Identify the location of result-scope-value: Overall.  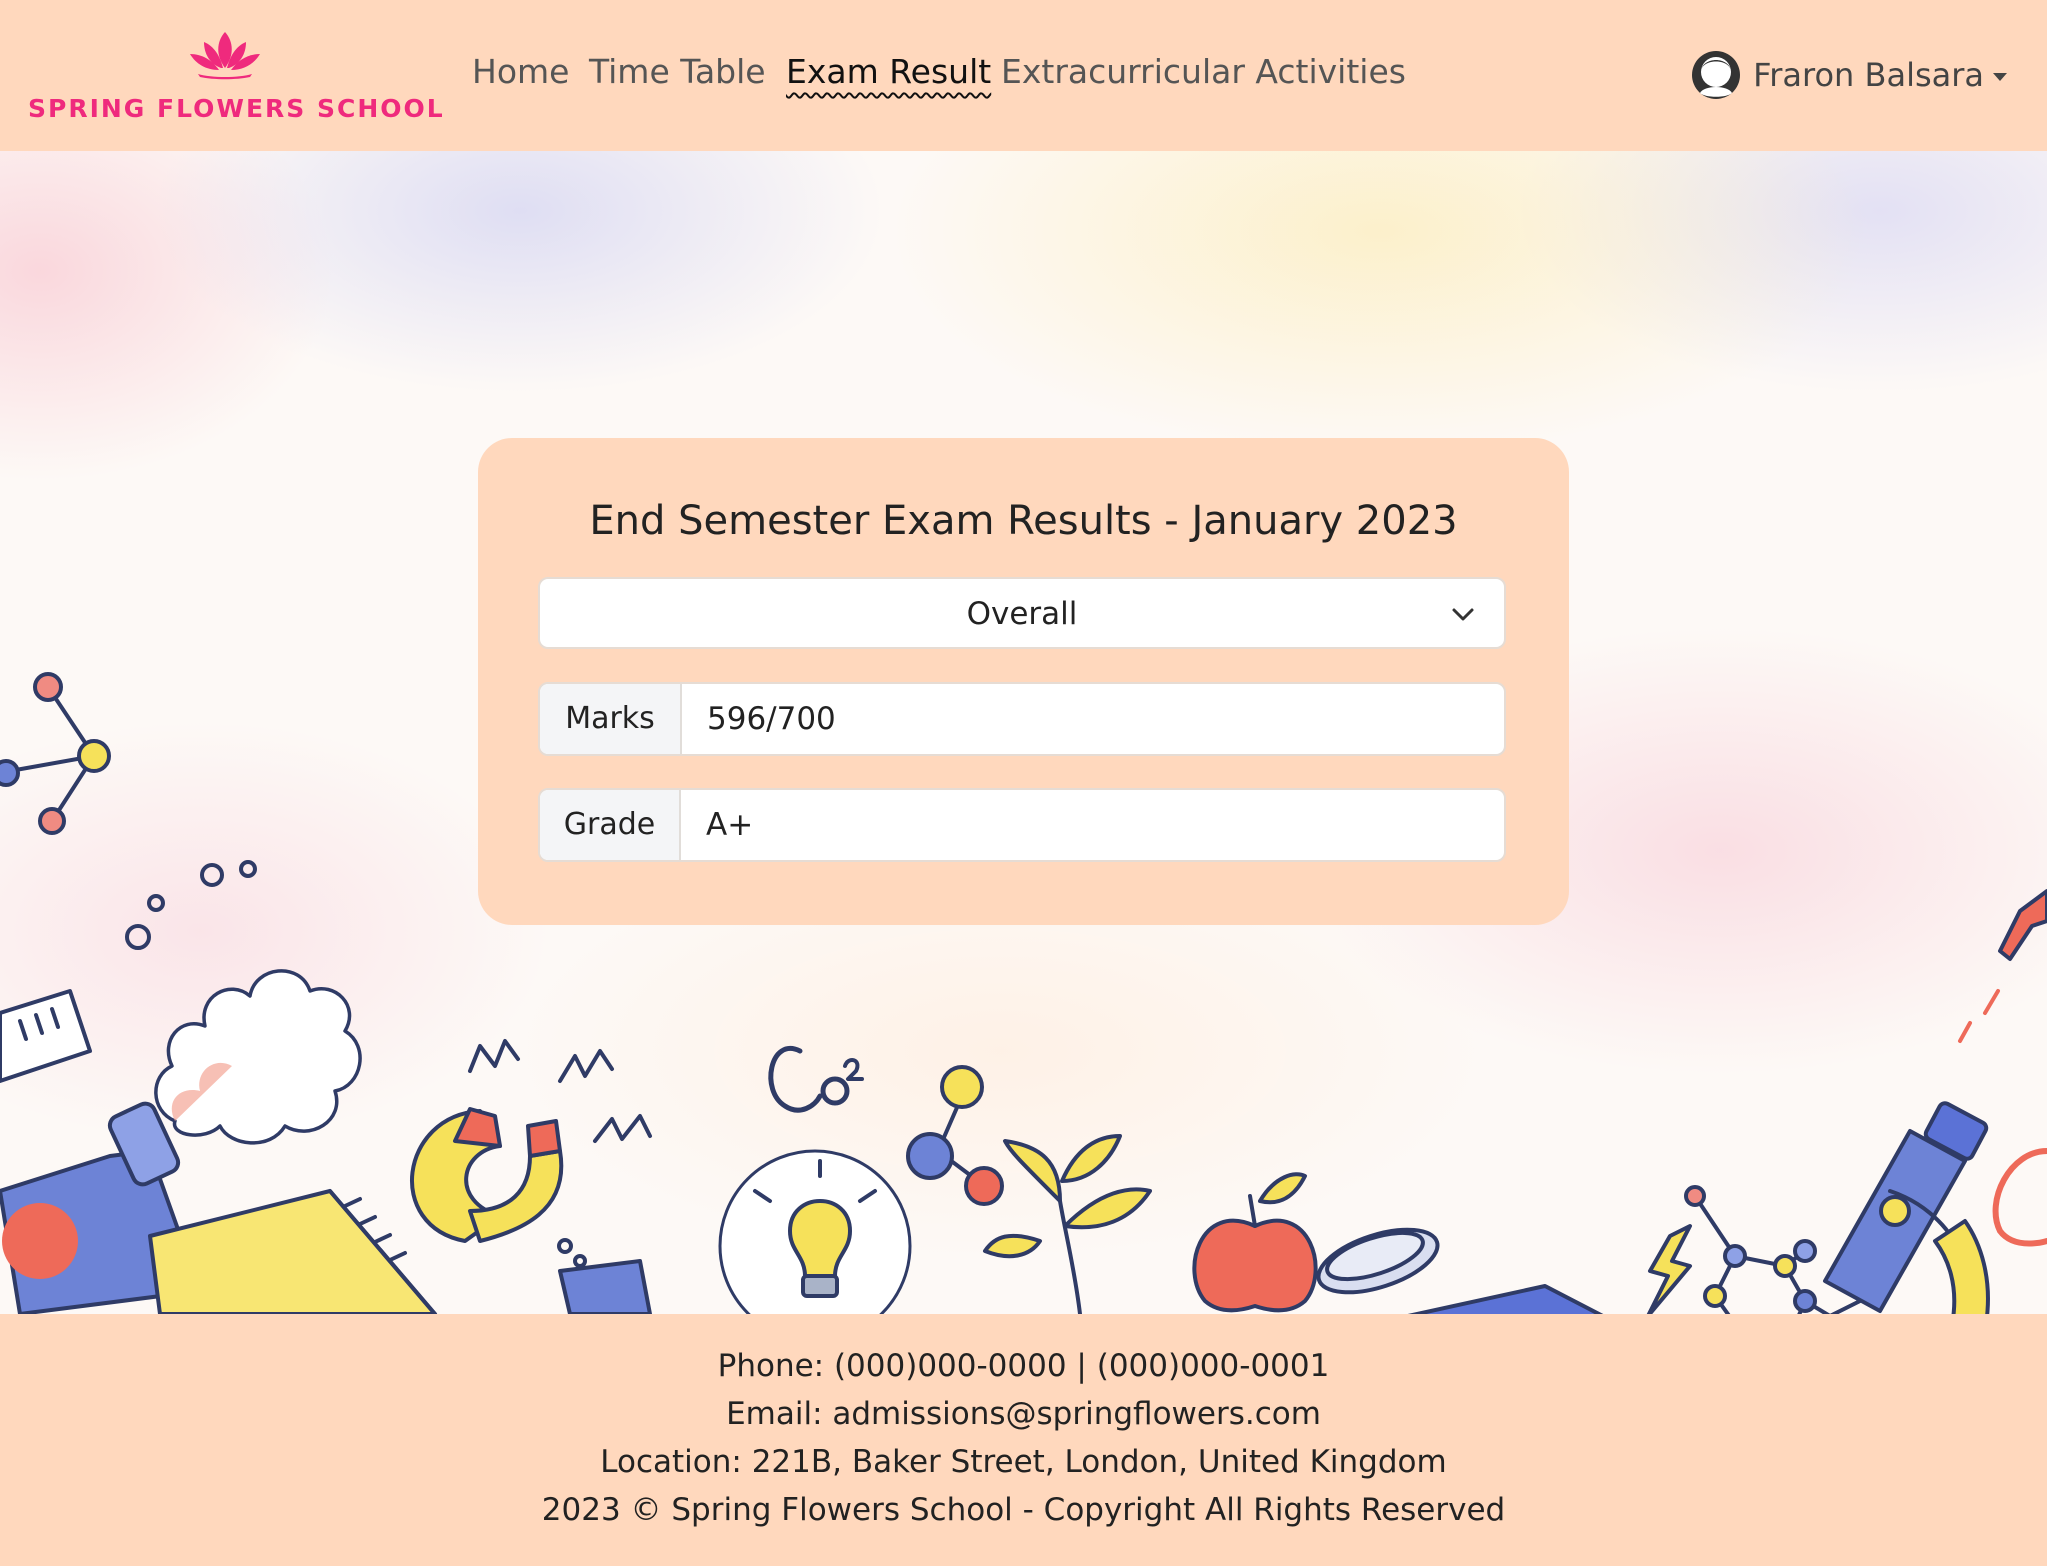
(1022, 614).